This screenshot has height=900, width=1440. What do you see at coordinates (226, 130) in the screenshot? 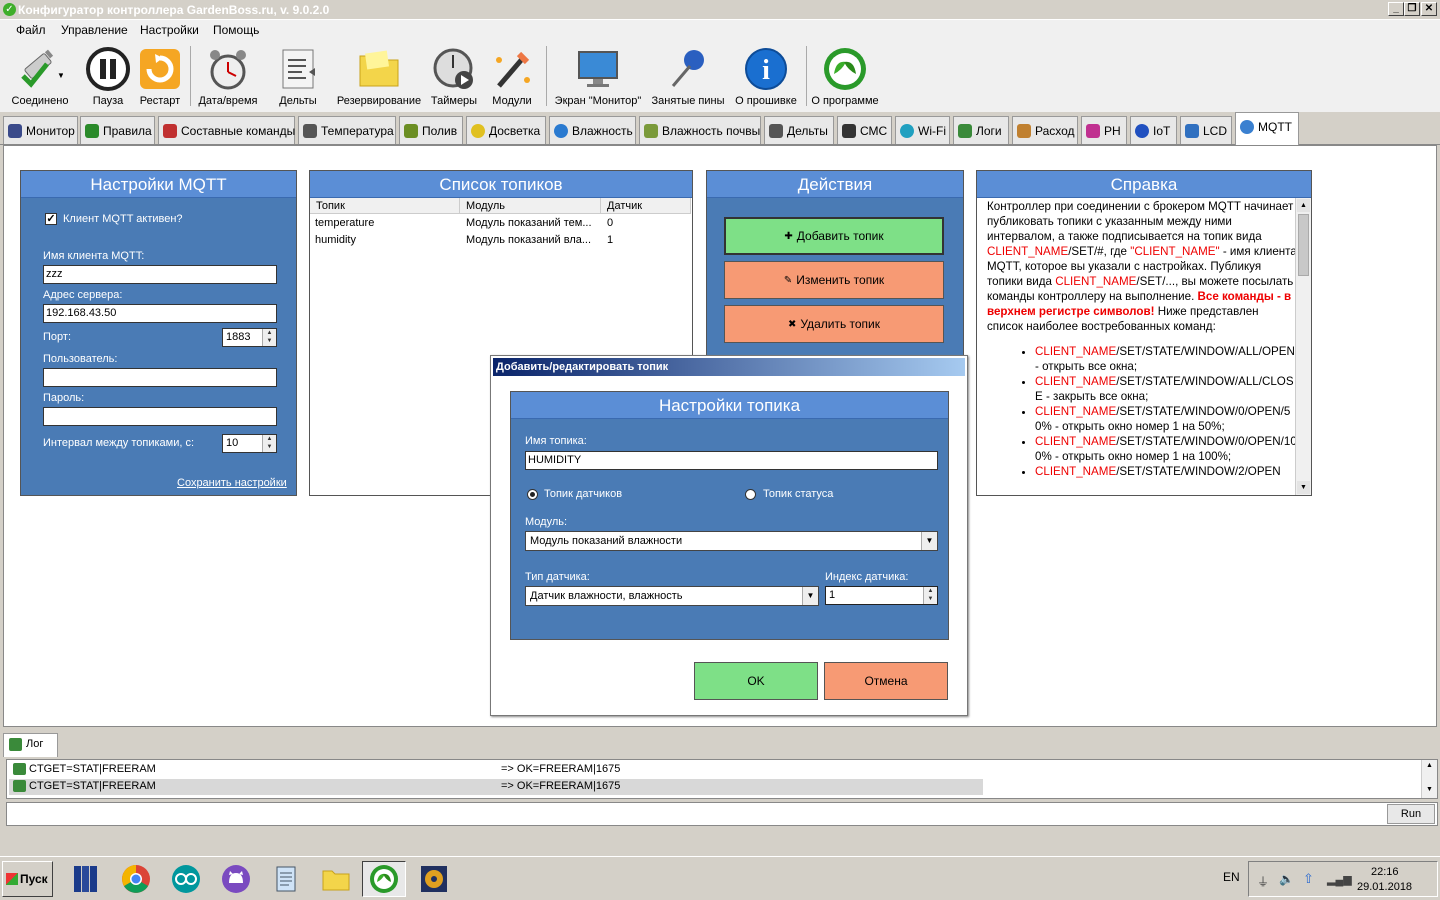
I see `tab-composite-commands: Составные команды` at bounding box center [226, 130].